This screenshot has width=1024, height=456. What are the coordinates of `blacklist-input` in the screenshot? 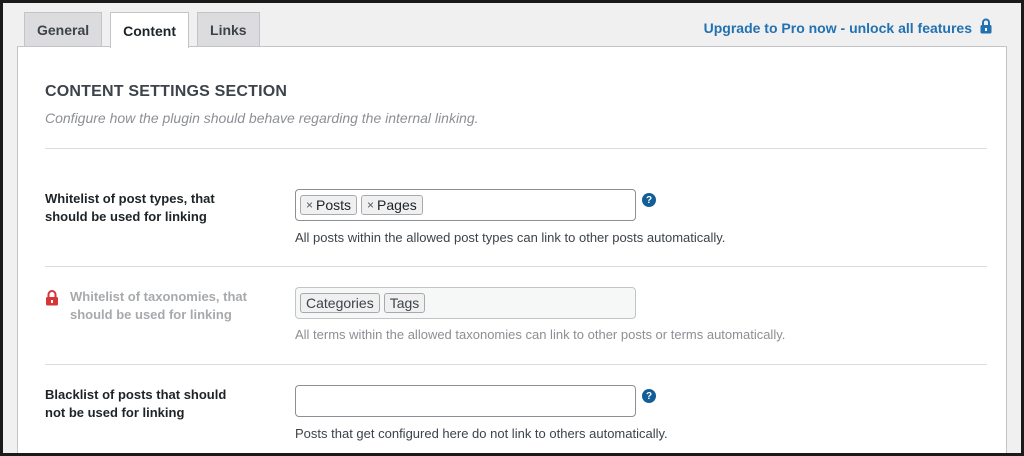 It's located at (465, 401).